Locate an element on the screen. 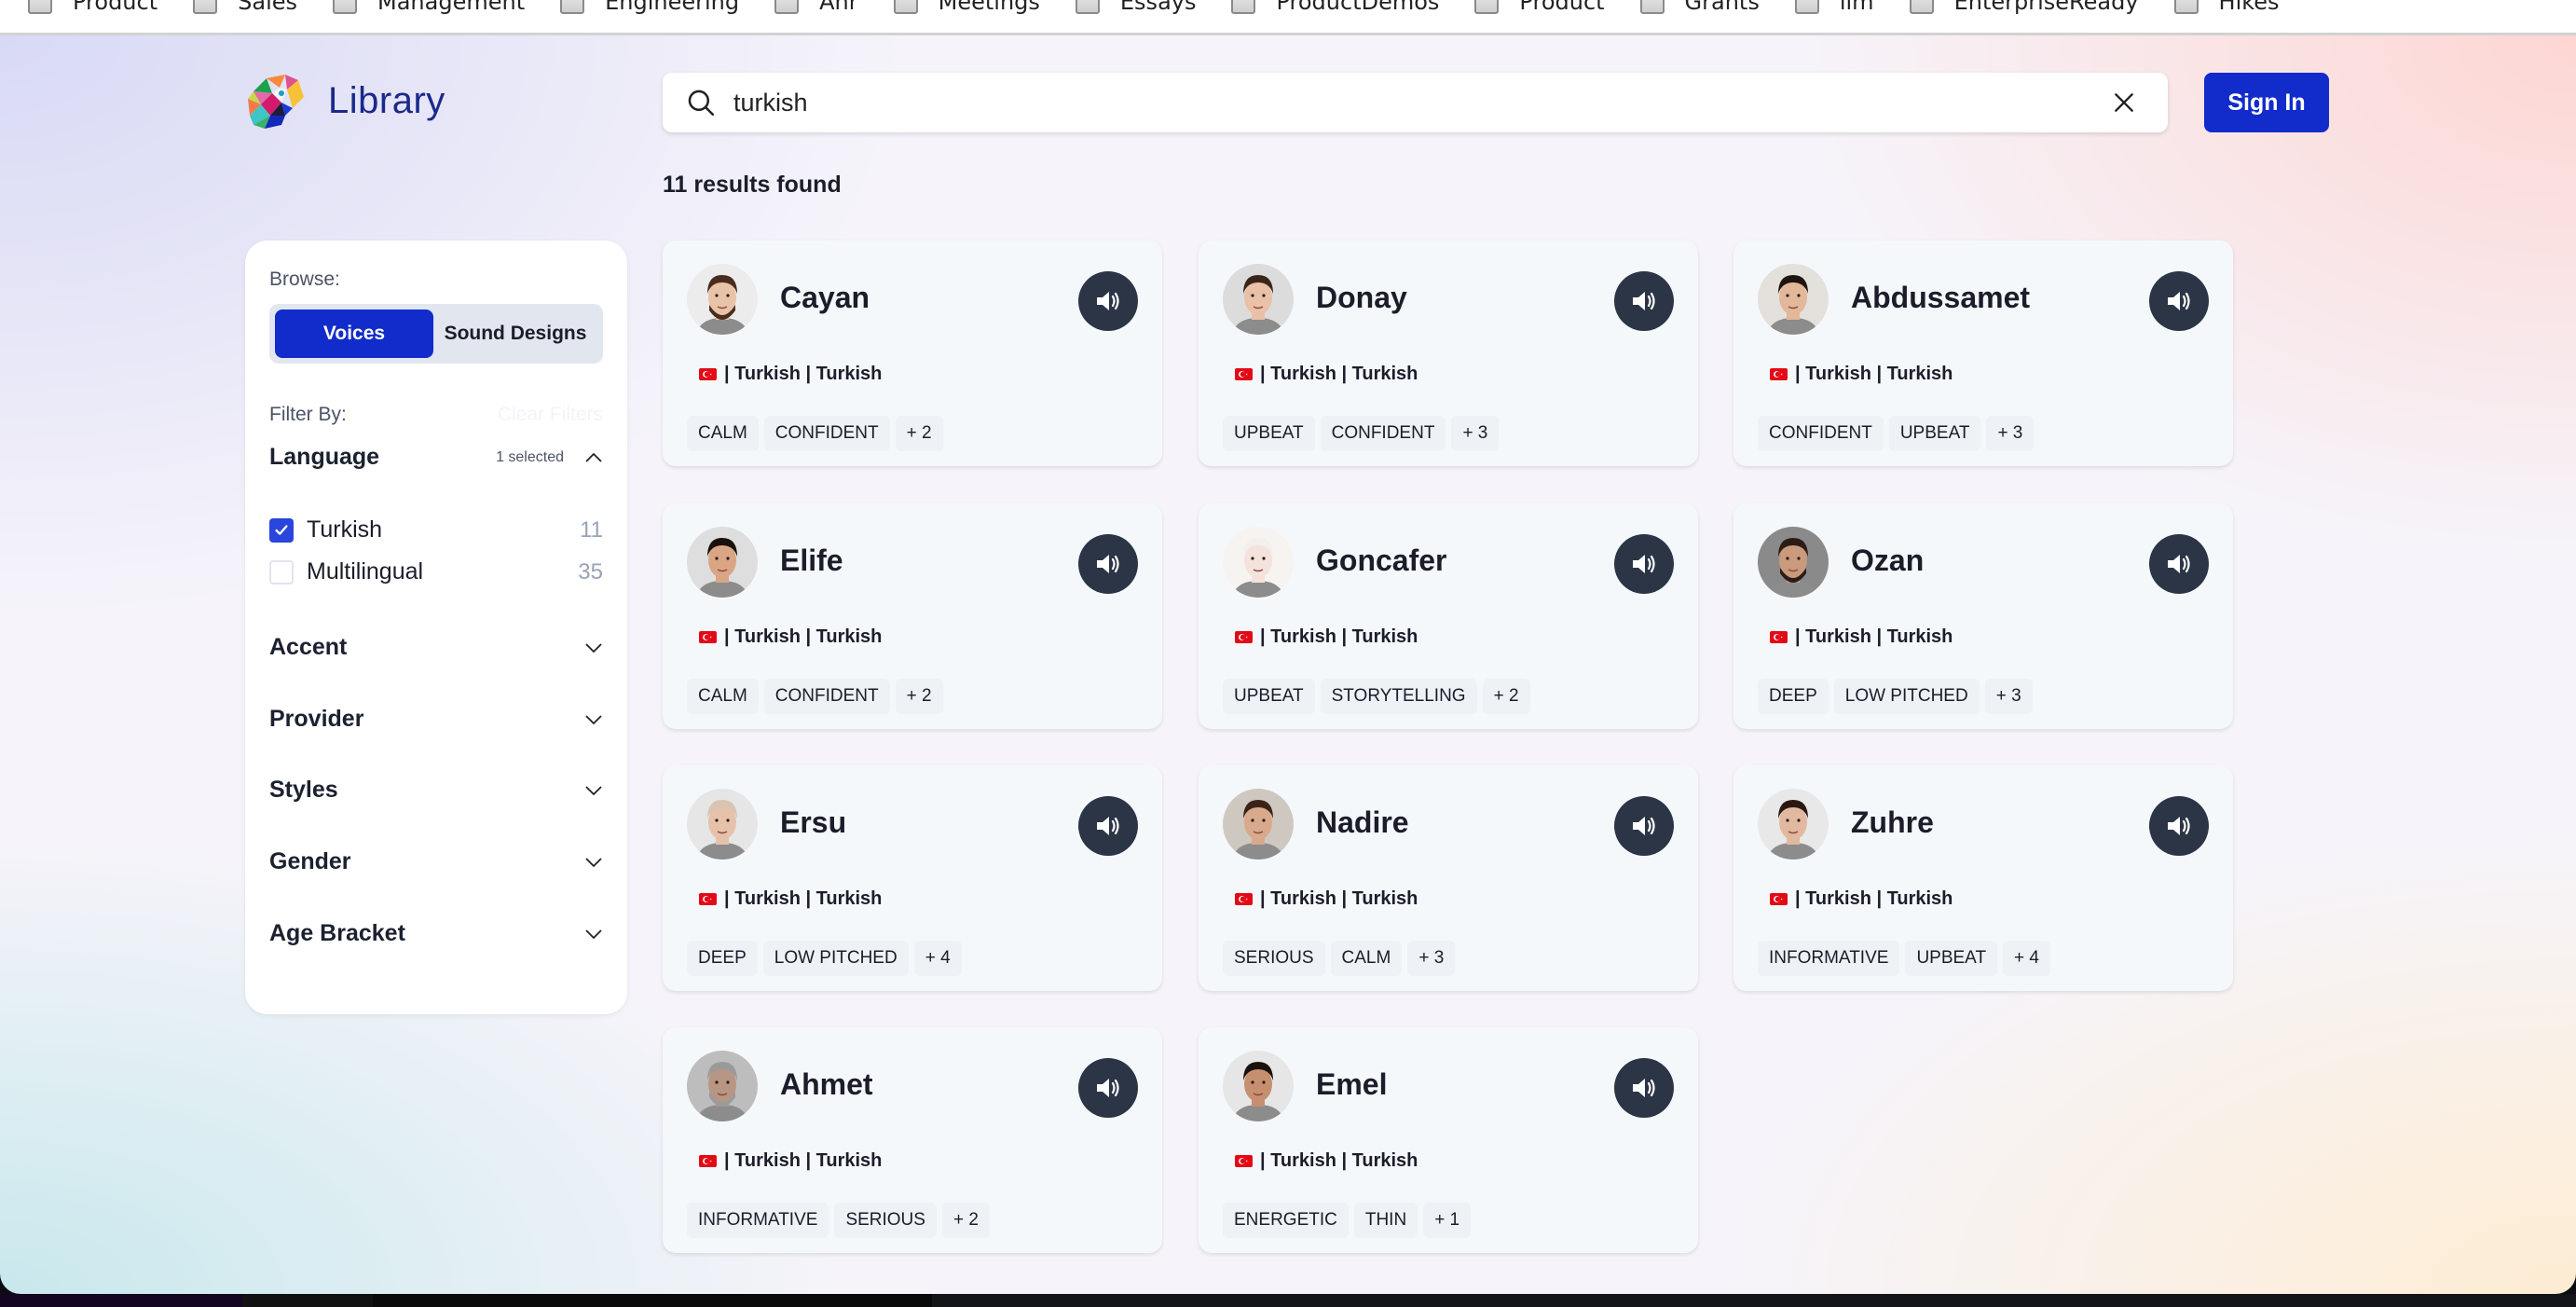 The height and width of the screenshot is (1307, 2576). tab-sound-designs: Sound Designs is located at coordinates (515, 334).